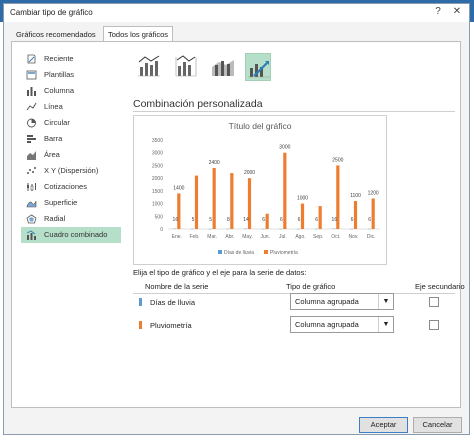 This screenshot has height=440, width=474. Describe the element at coordinates (173, 302) in the screenshot. I see `series-name: Días de lluvia` at that location.